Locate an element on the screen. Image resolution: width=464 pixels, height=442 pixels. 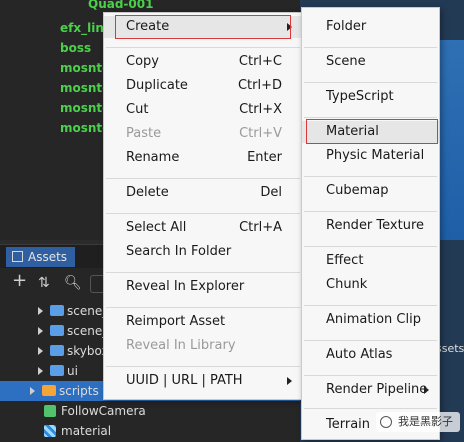
menu-item-create: Create is located at coordinates (203, 27).